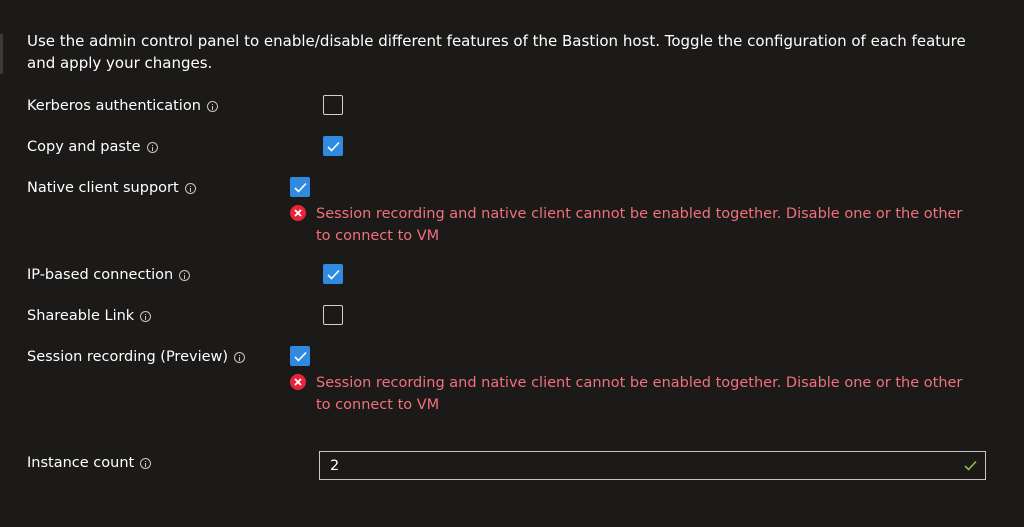 This screenshot has width=1024, height=527. What do you see at coordinates (128, 357) in the screenshot?
I see `feature-label-session-recording: Session recording (Preview)` at bounding box center [128, 357].